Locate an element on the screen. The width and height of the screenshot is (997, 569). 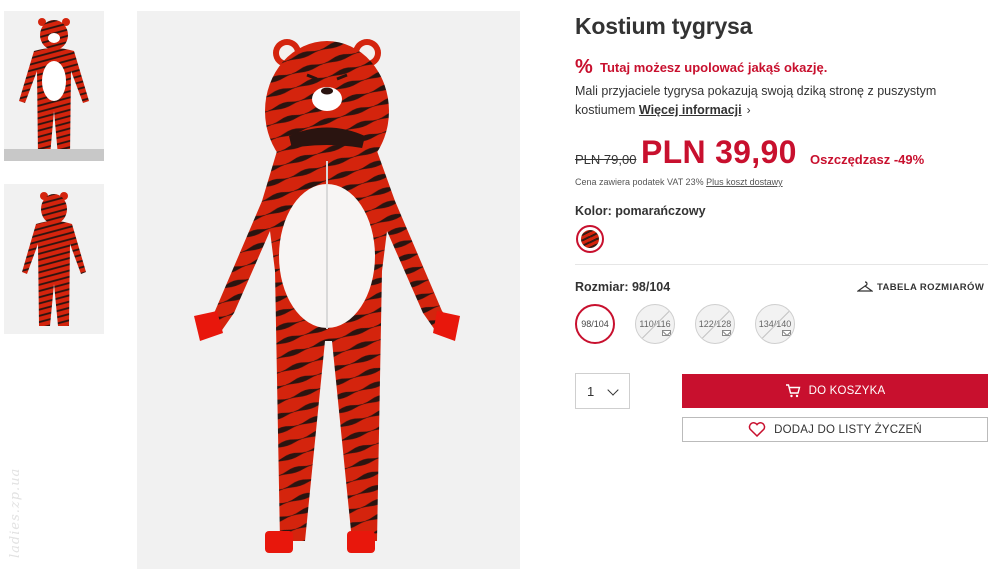
size-option-98-104: 98/104 is located at coordinates (595, 324).